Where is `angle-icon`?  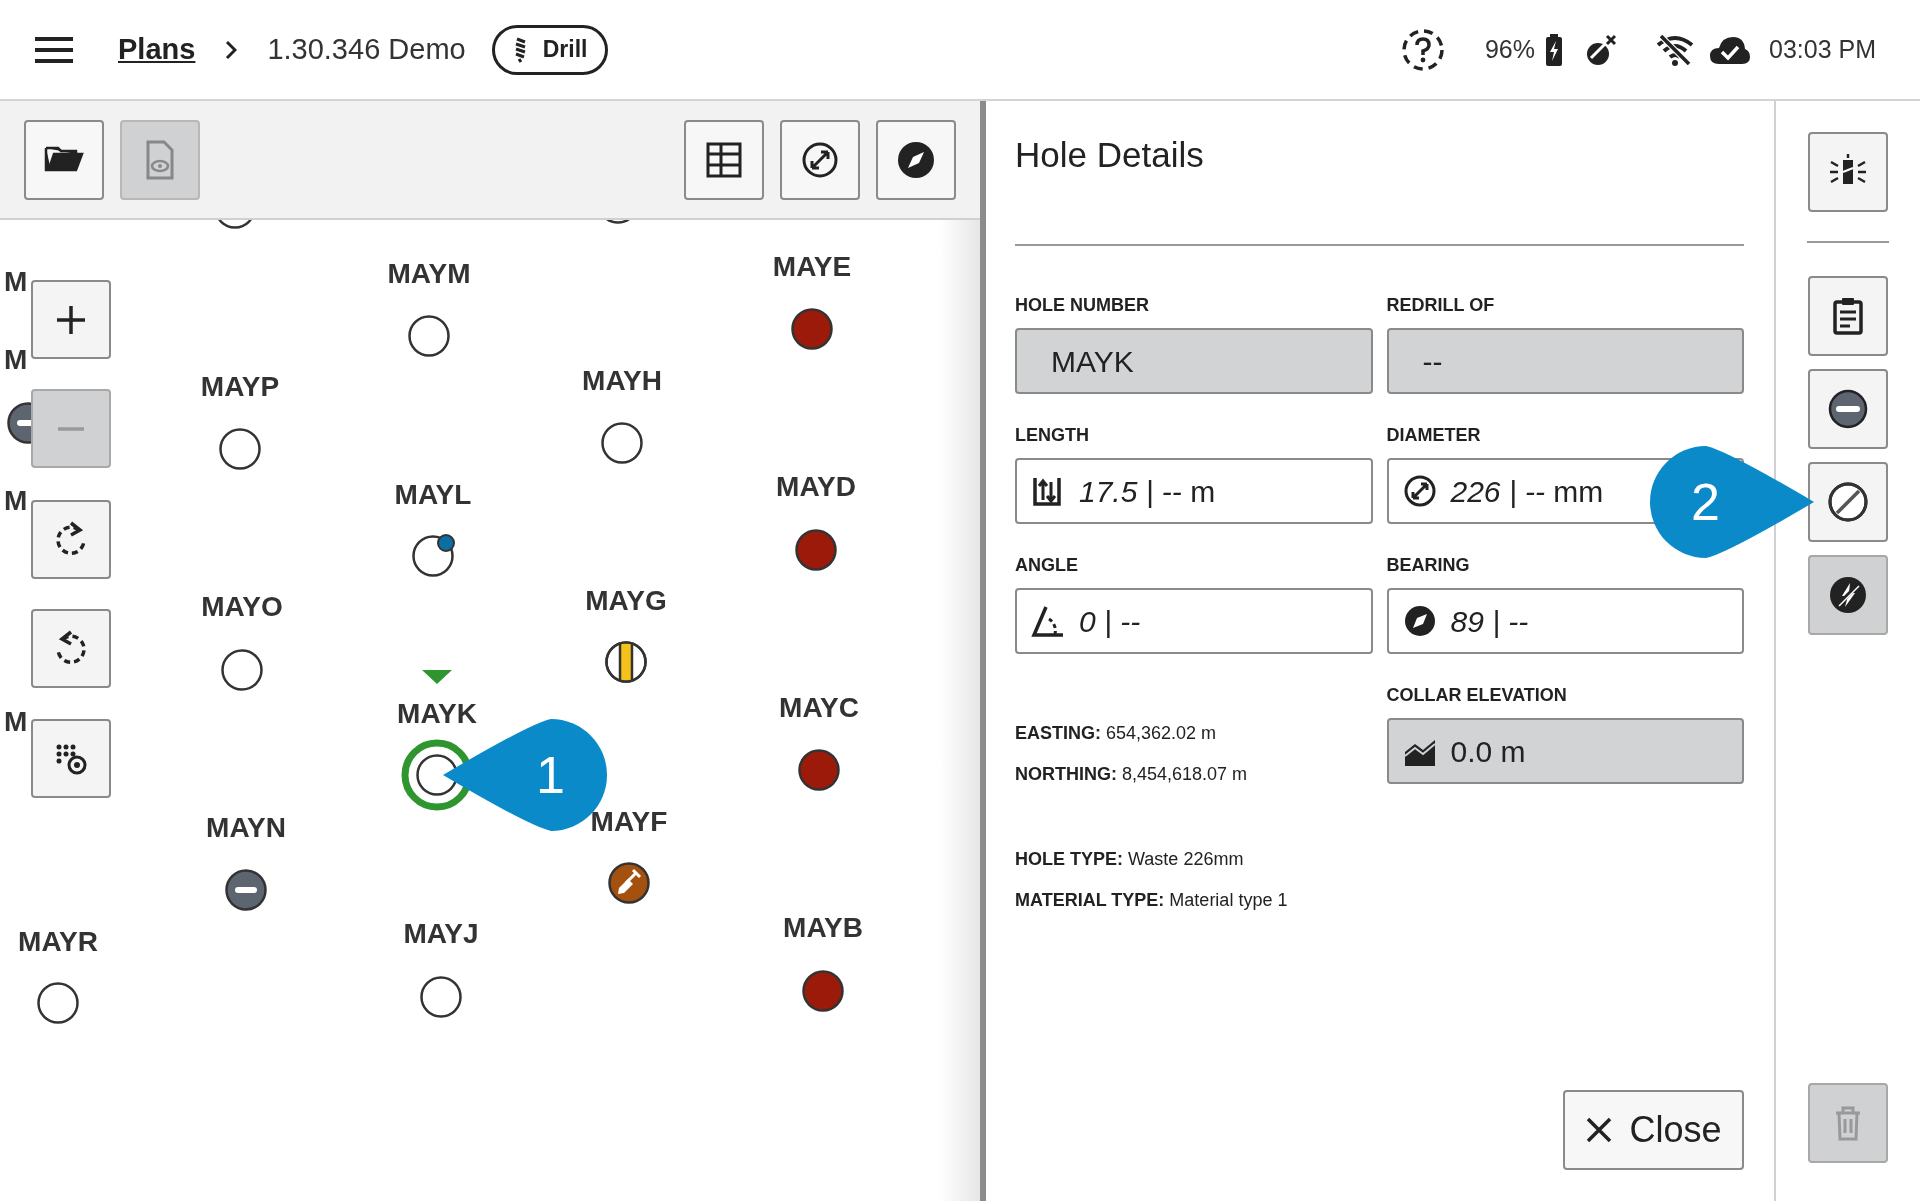
angle-icon is located at coordinates (1048, 621).